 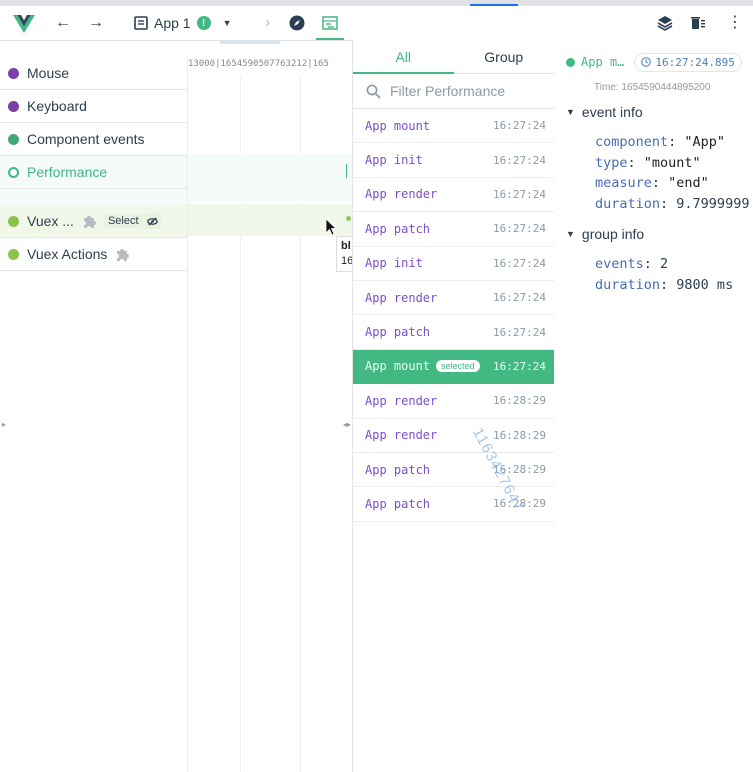 I want to click on kv-key: duration, so click(x=628, y=203).